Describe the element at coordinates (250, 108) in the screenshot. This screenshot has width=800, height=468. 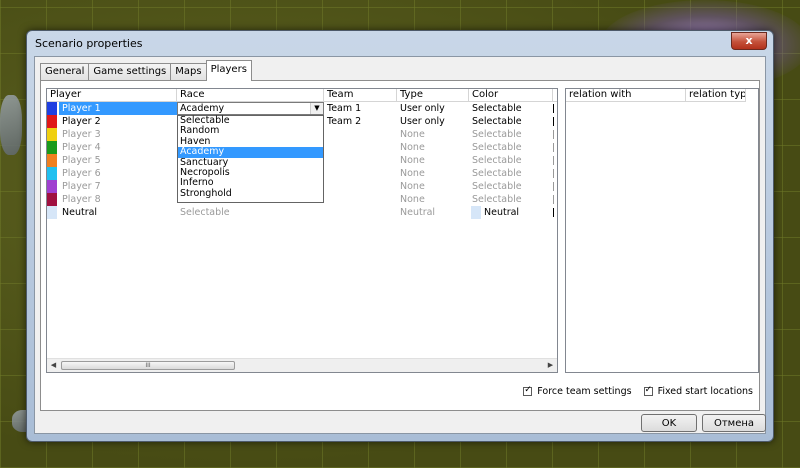
I see `race-combobox: Academy ▼` at that location.